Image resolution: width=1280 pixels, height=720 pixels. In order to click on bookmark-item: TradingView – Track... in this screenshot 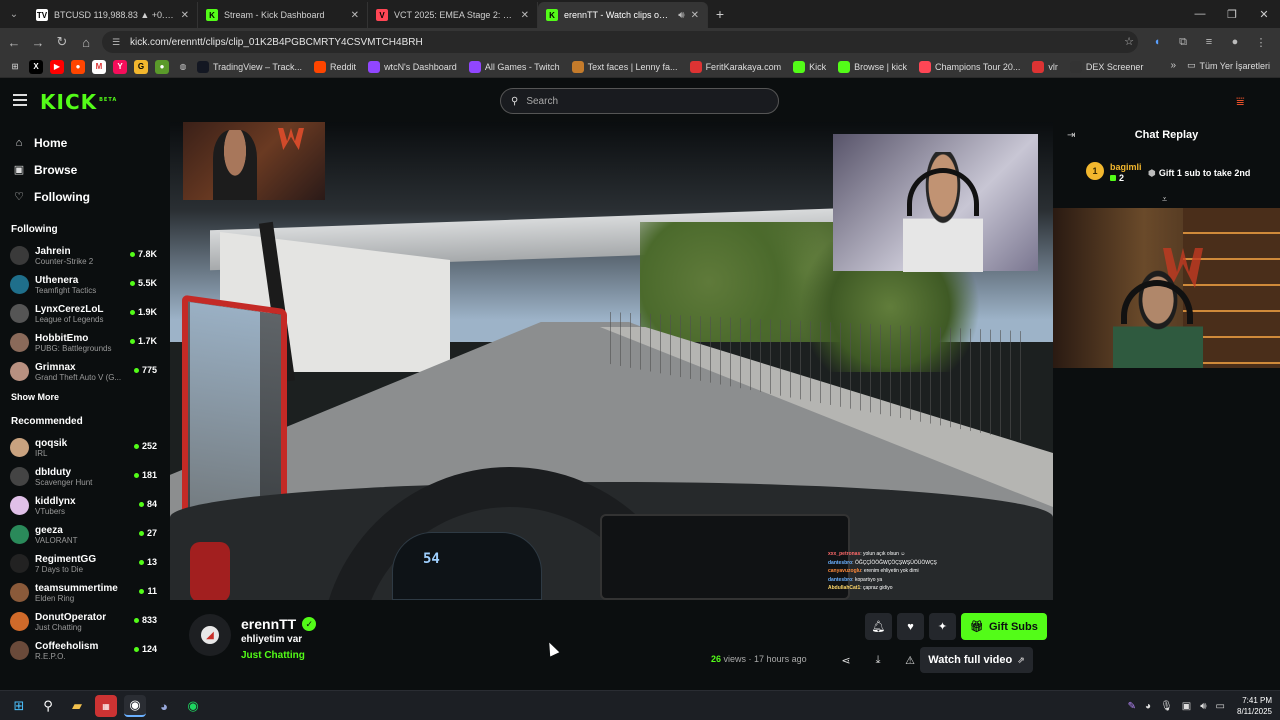, I will do `click(249, 66)`.